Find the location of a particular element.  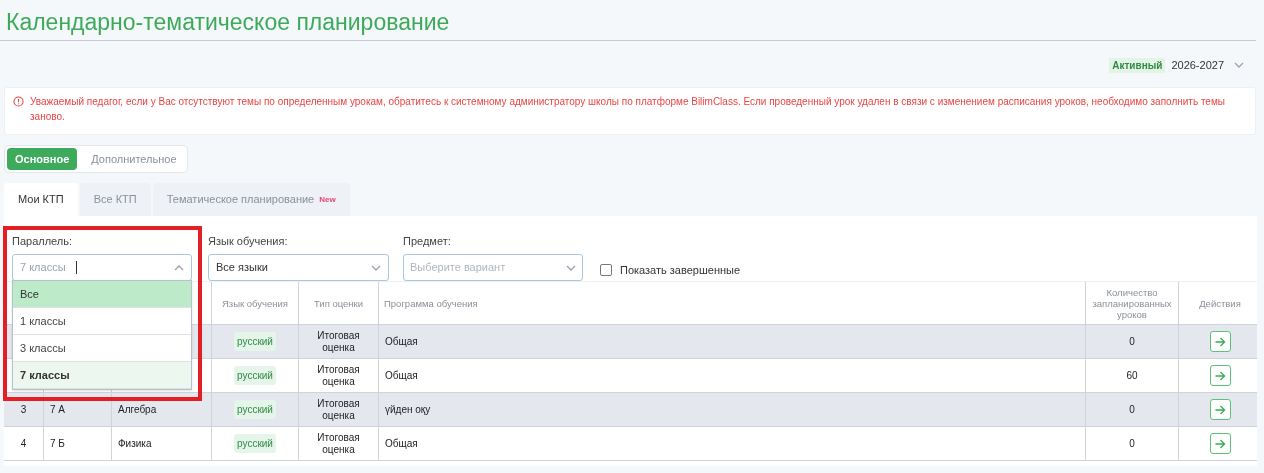

dropdown-option: Все is located at coordinates (102, 294).